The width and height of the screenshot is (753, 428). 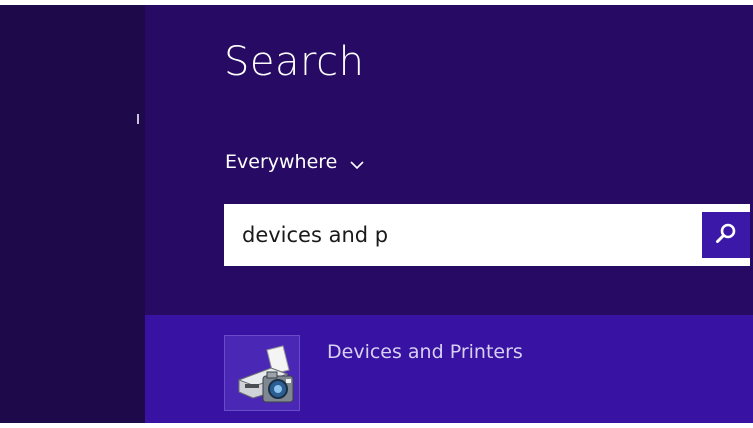 I want to click on search-icon, so click(x=726, y=235).